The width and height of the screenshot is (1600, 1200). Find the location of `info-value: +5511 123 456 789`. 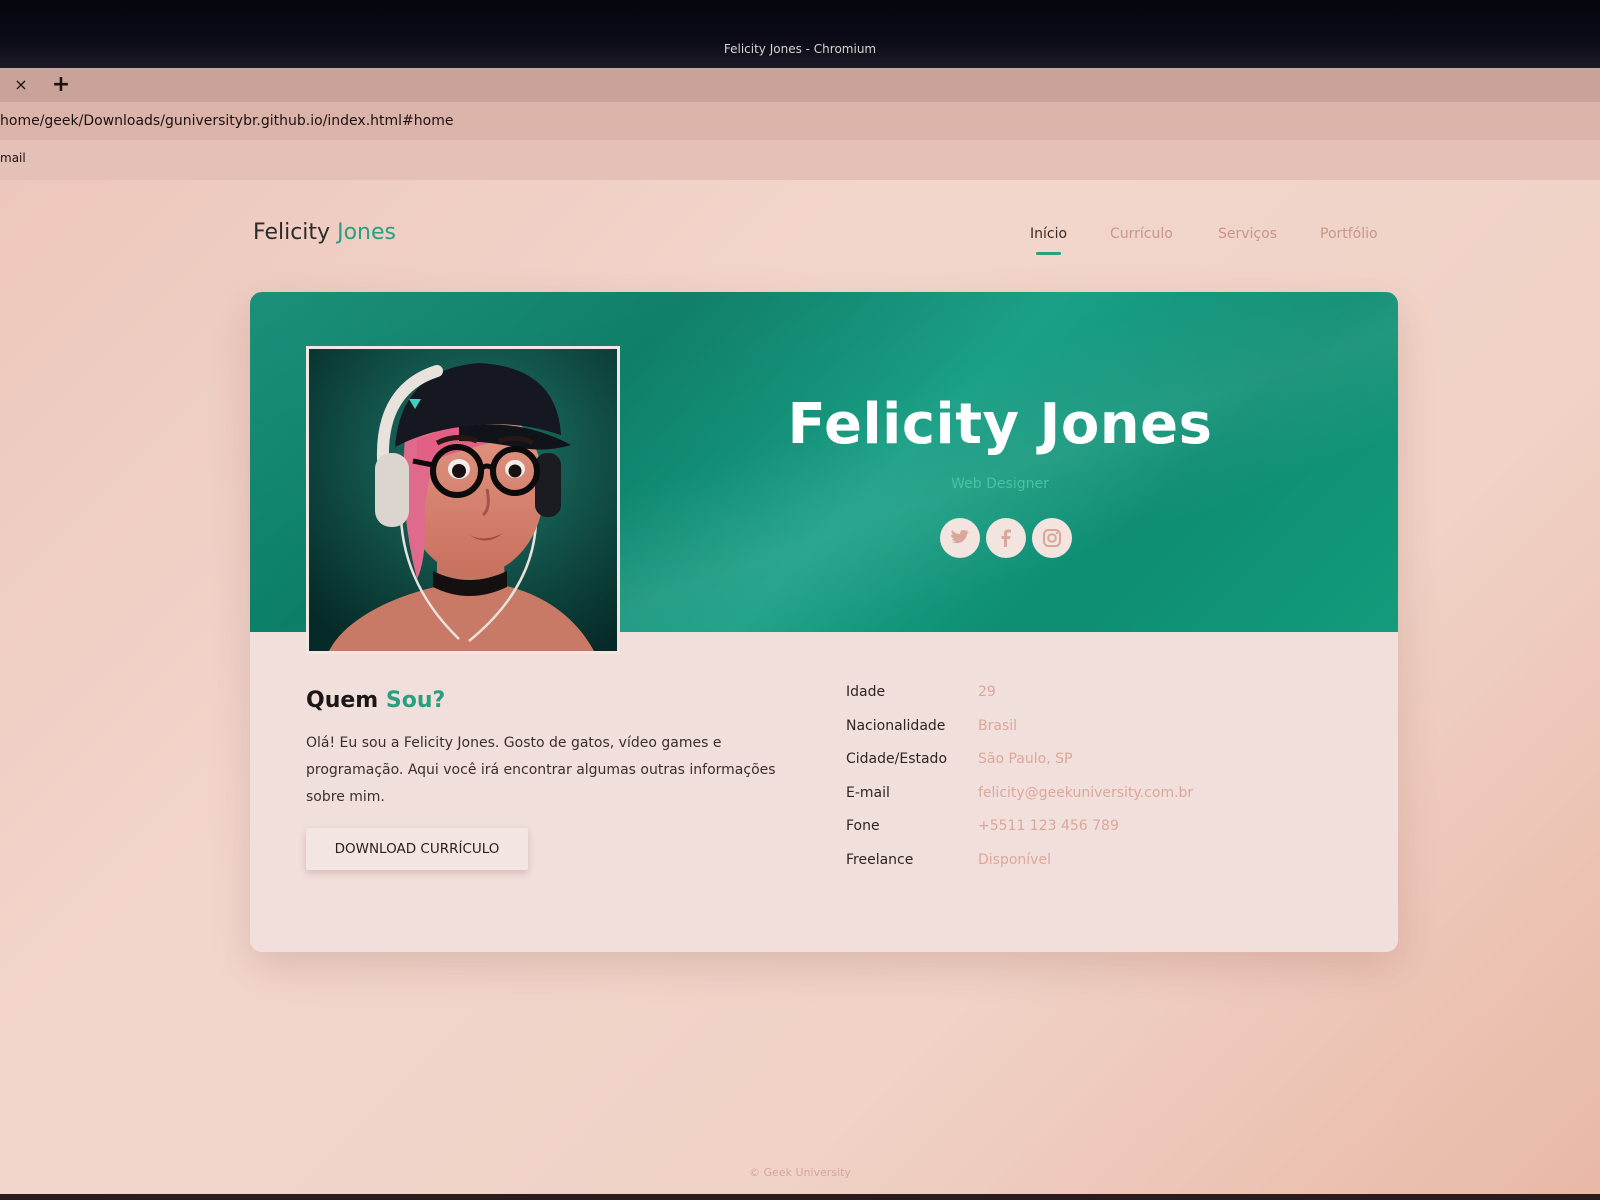

info-value: +5511 123 456 789 is located at coordinates (1048, 826).